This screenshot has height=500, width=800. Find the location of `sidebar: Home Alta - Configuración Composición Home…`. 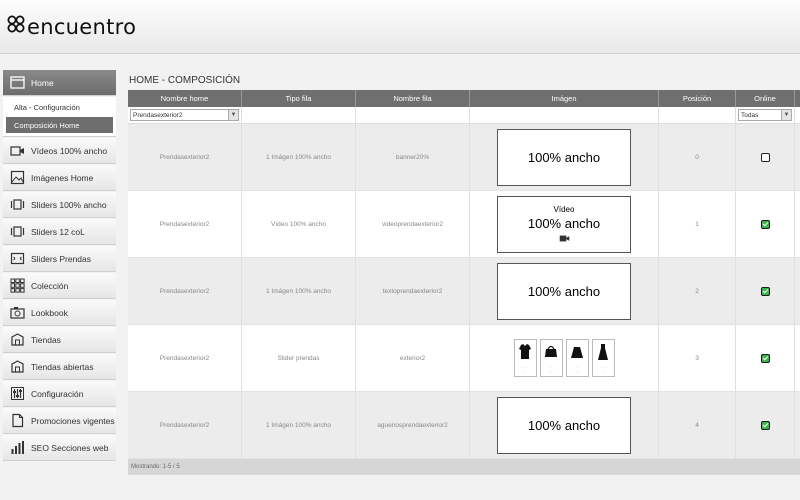

sidebar: Home Alta - Configuración Composición Home… is located at coordinates (59, 266).